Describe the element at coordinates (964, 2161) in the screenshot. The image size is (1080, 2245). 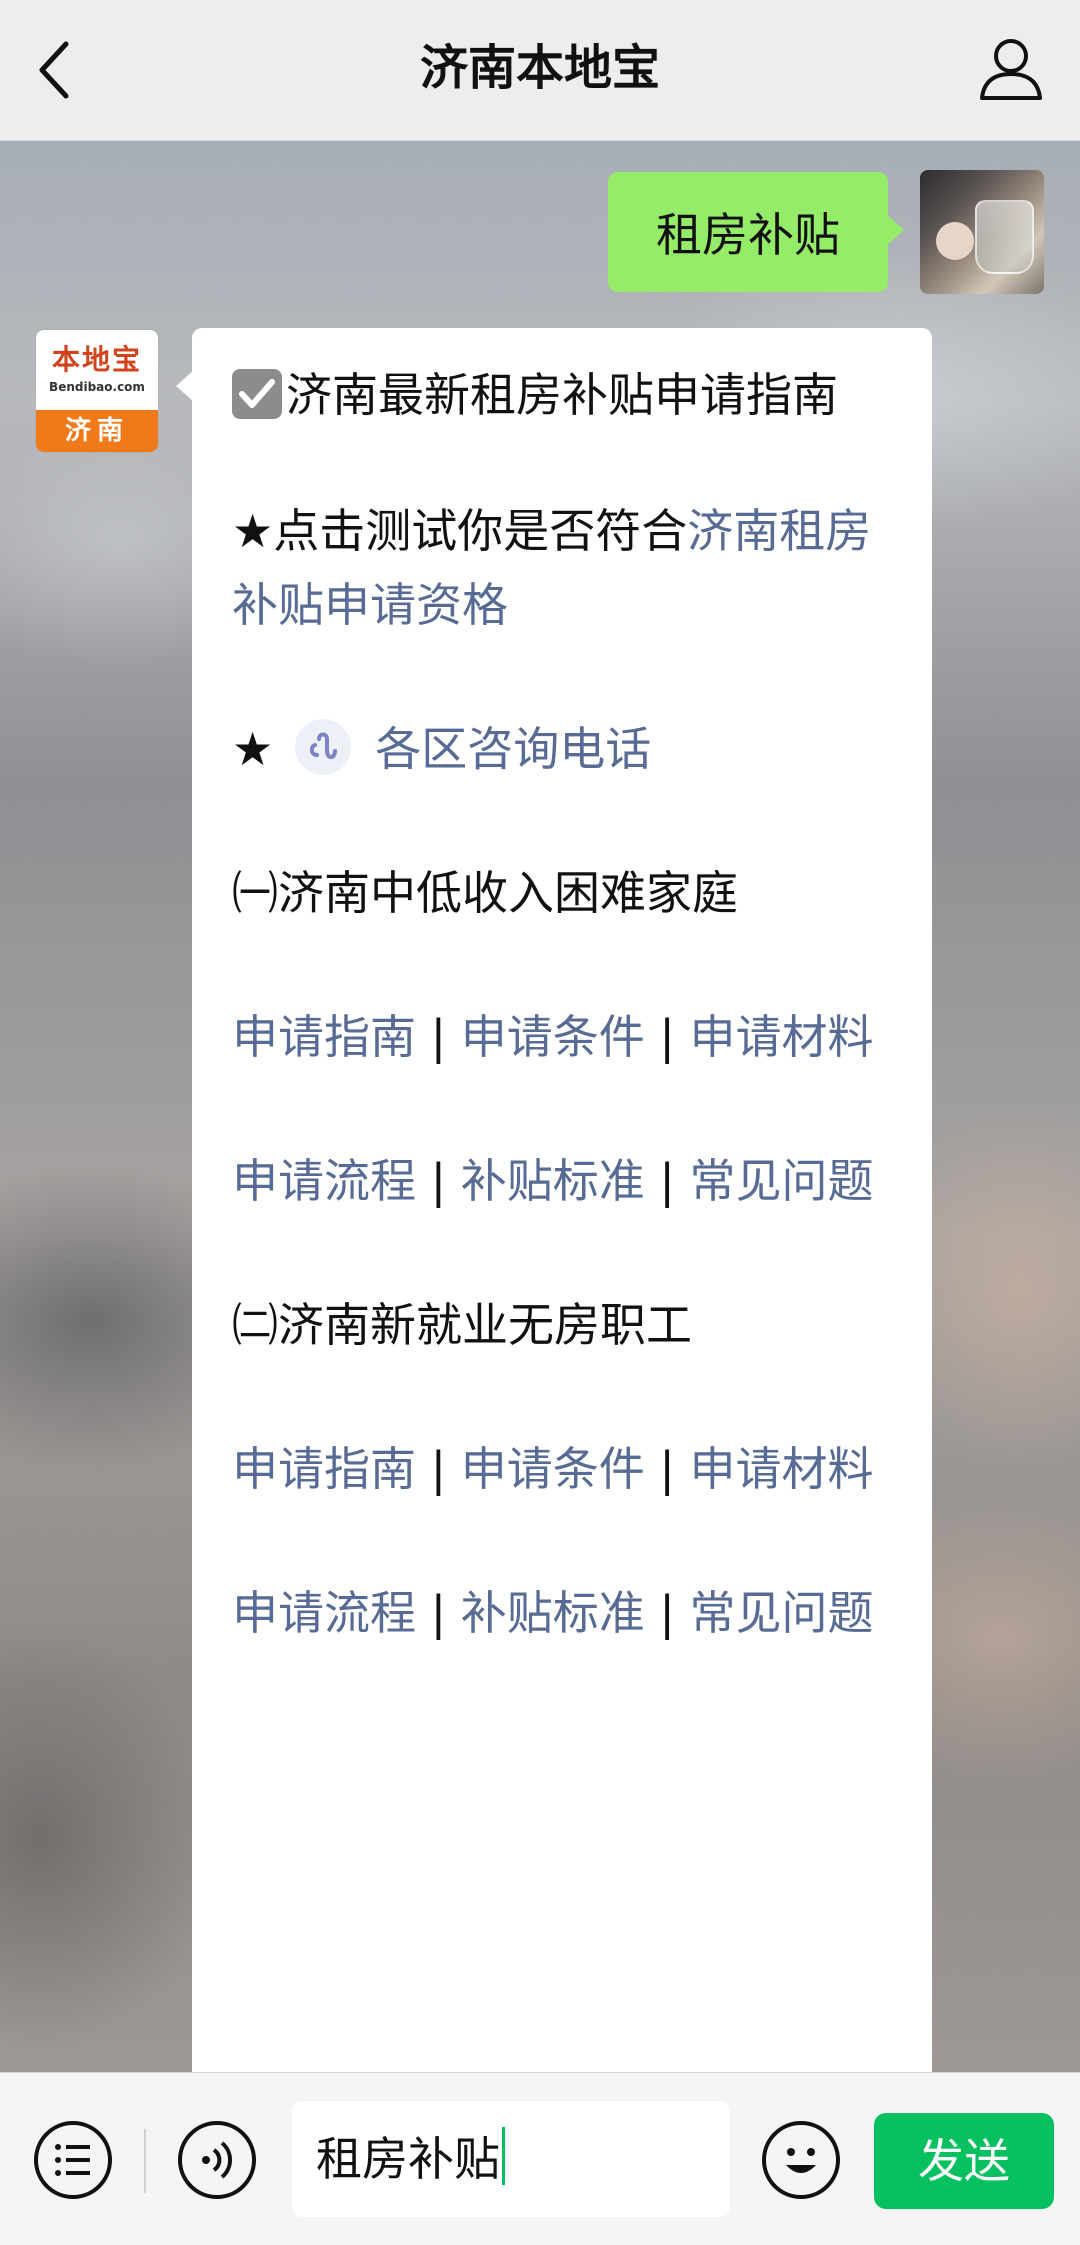
I see `send-button: 发送` at that location.